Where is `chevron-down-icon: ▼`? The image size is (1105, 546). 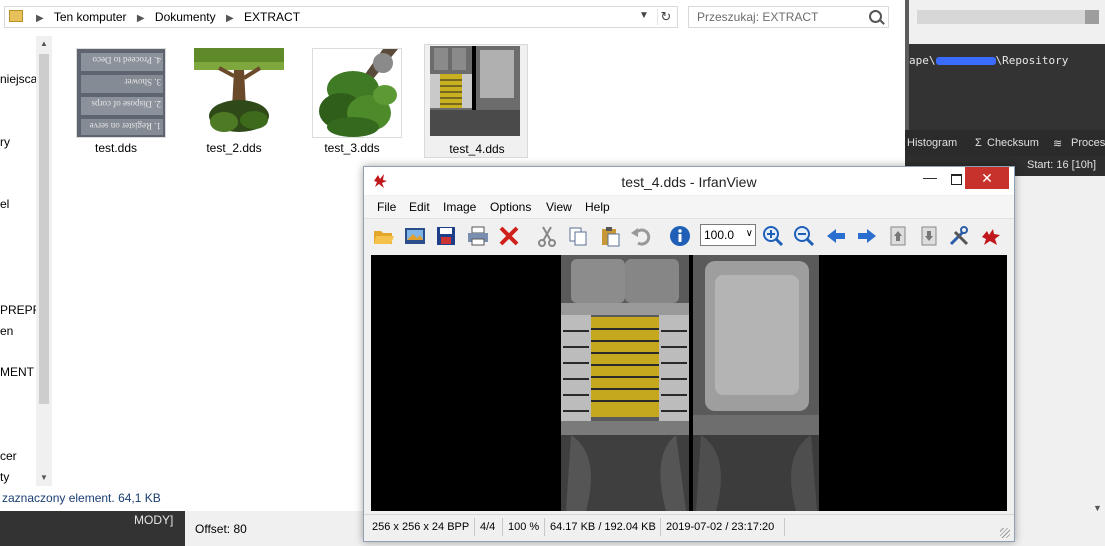
chevron-down-icon: ▼ is located at coordinates (644, 17).